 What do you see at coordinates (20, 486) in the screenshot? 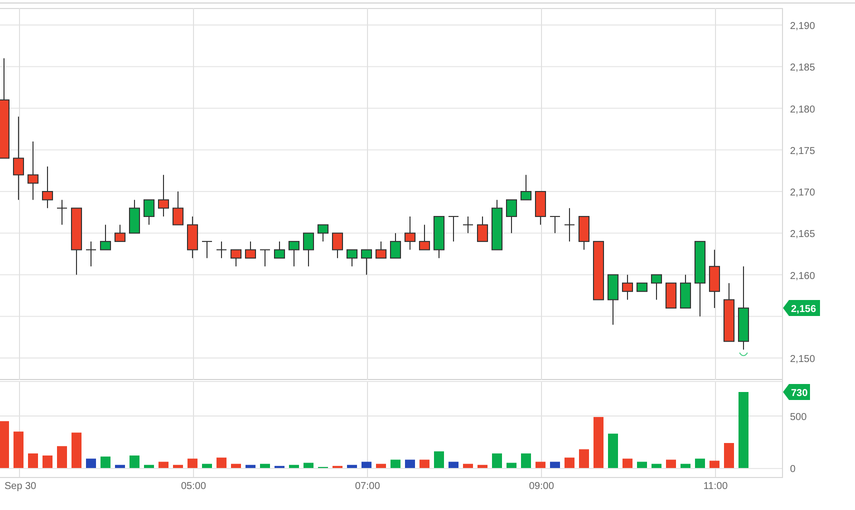
I see `axis-label: Sep 30` at bounding box center [20, 486].